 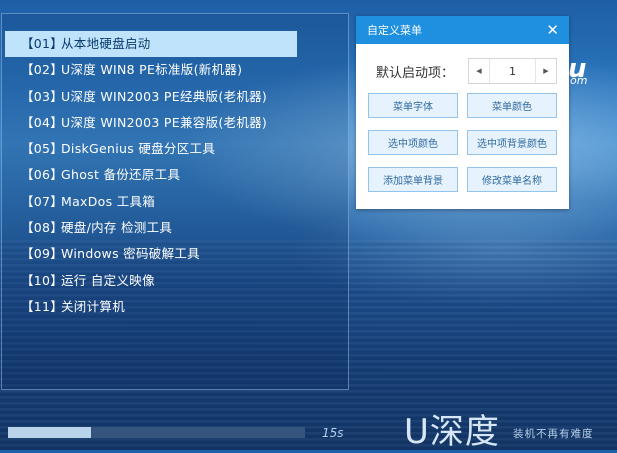 What do you see at coordinates (512, 142) in the screenshot?
I see `selected-item-bg-color-button: 选中项背景颜色` at bounding box center [512, 142].